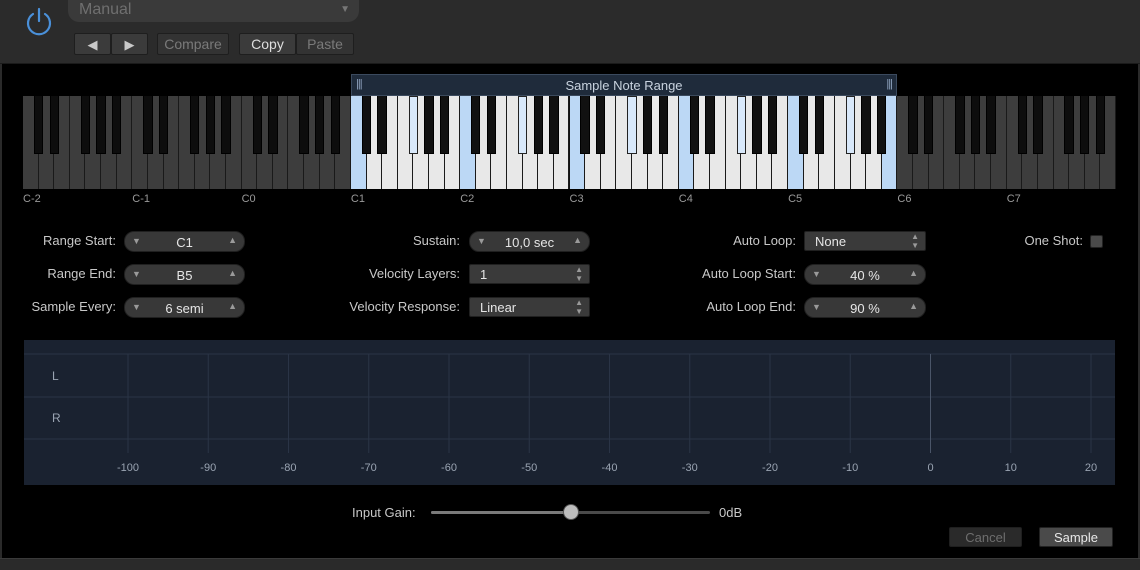 The width and height of the screenshot is (1140, 570). I want to click on velocity-response-select: Linear ▲ ▼, so click(529, 307).